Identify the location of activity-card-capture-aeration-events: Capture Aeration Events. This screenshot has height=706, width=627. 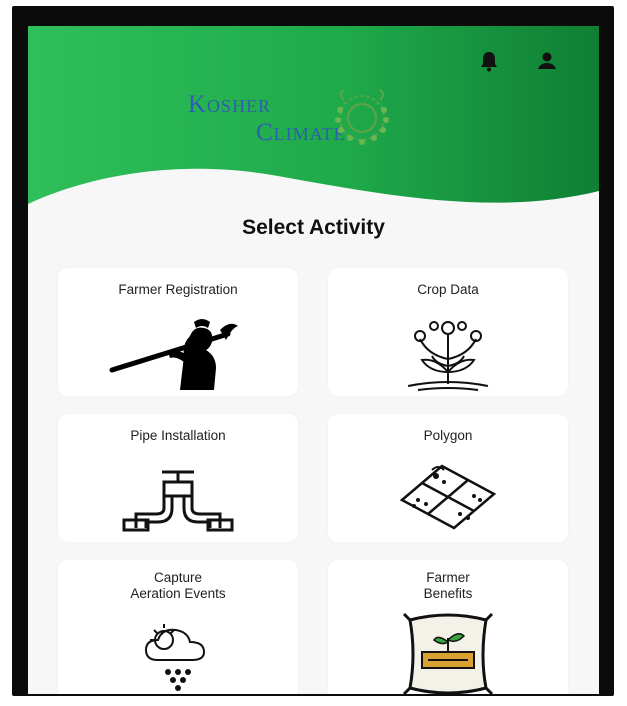
(178, 627).